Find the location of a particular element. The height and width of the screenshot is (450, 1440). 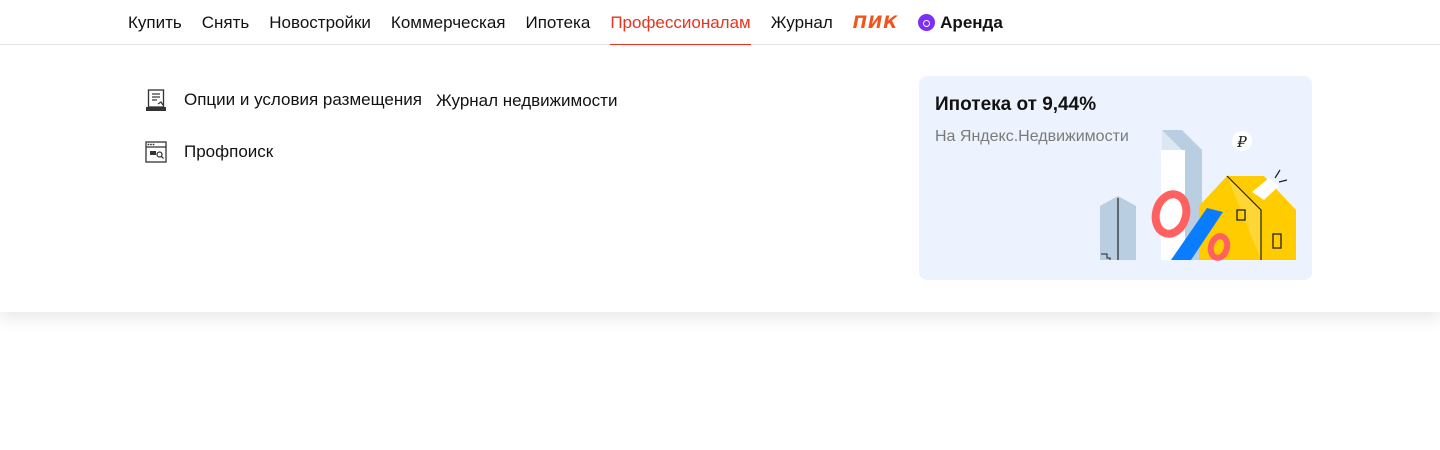

house-percent-illustration: ₽ is located at coordinates (1205, 198).